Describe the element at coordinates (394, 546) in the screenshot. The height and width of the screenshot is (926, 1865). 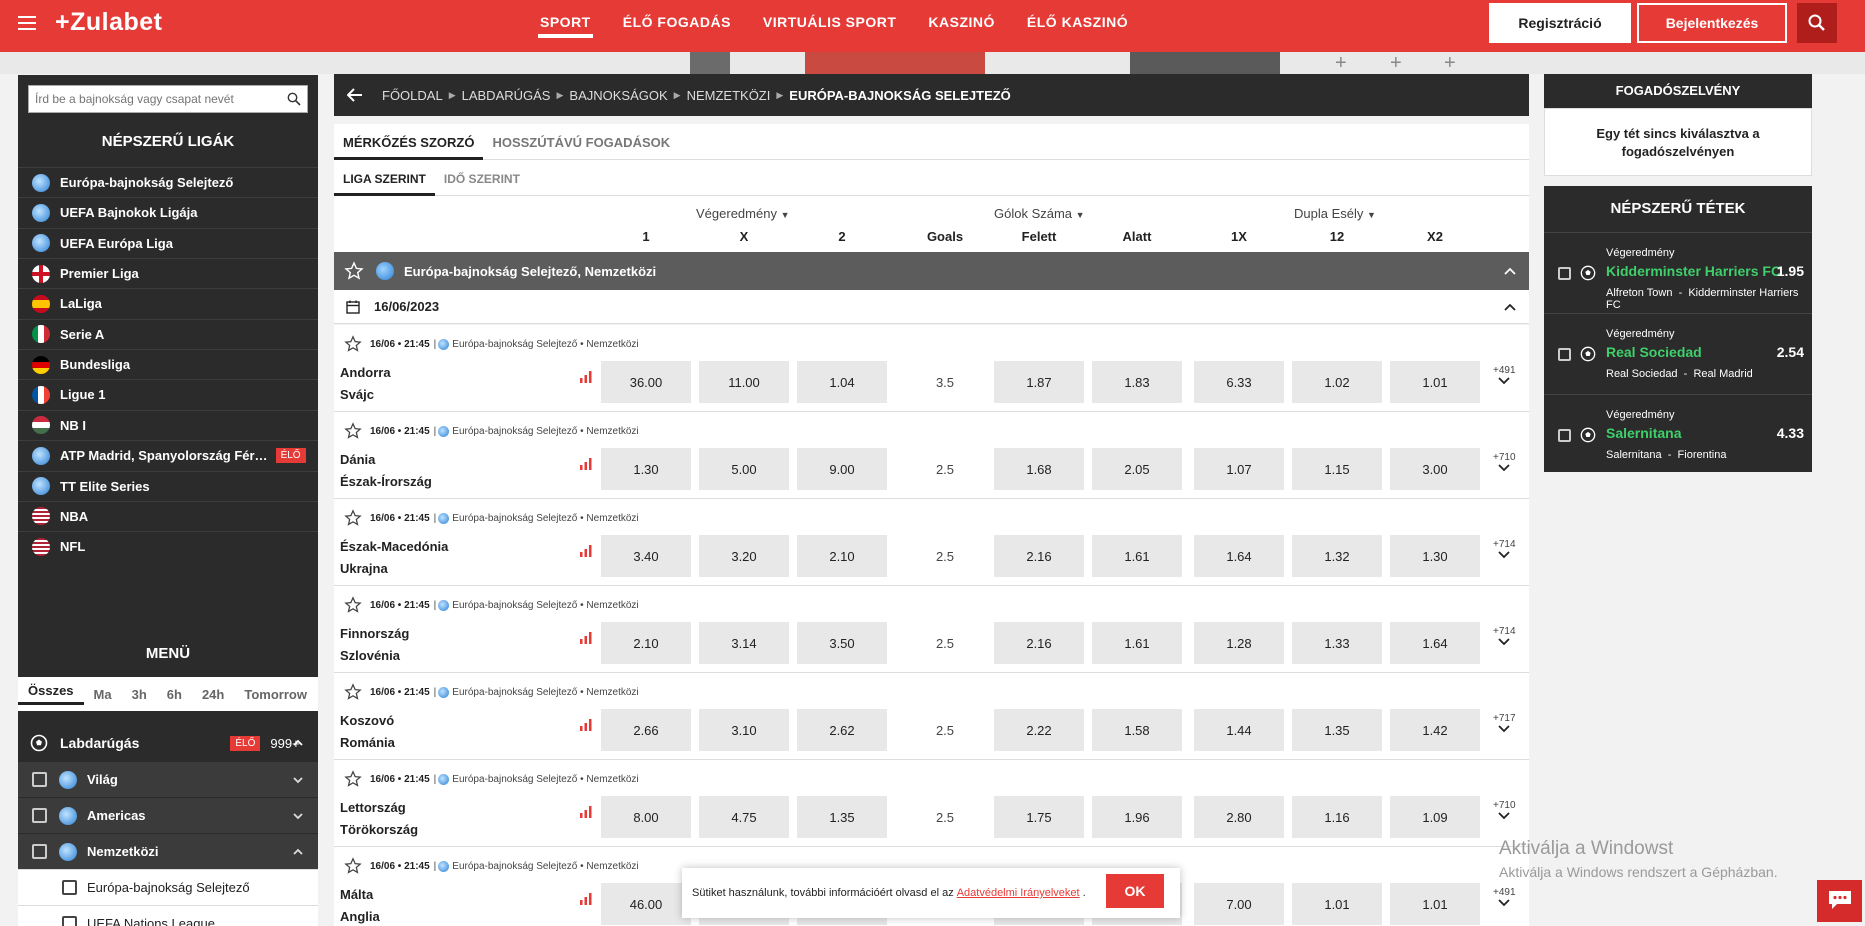
I see `home-team: Észak-Macedónia` at that location.